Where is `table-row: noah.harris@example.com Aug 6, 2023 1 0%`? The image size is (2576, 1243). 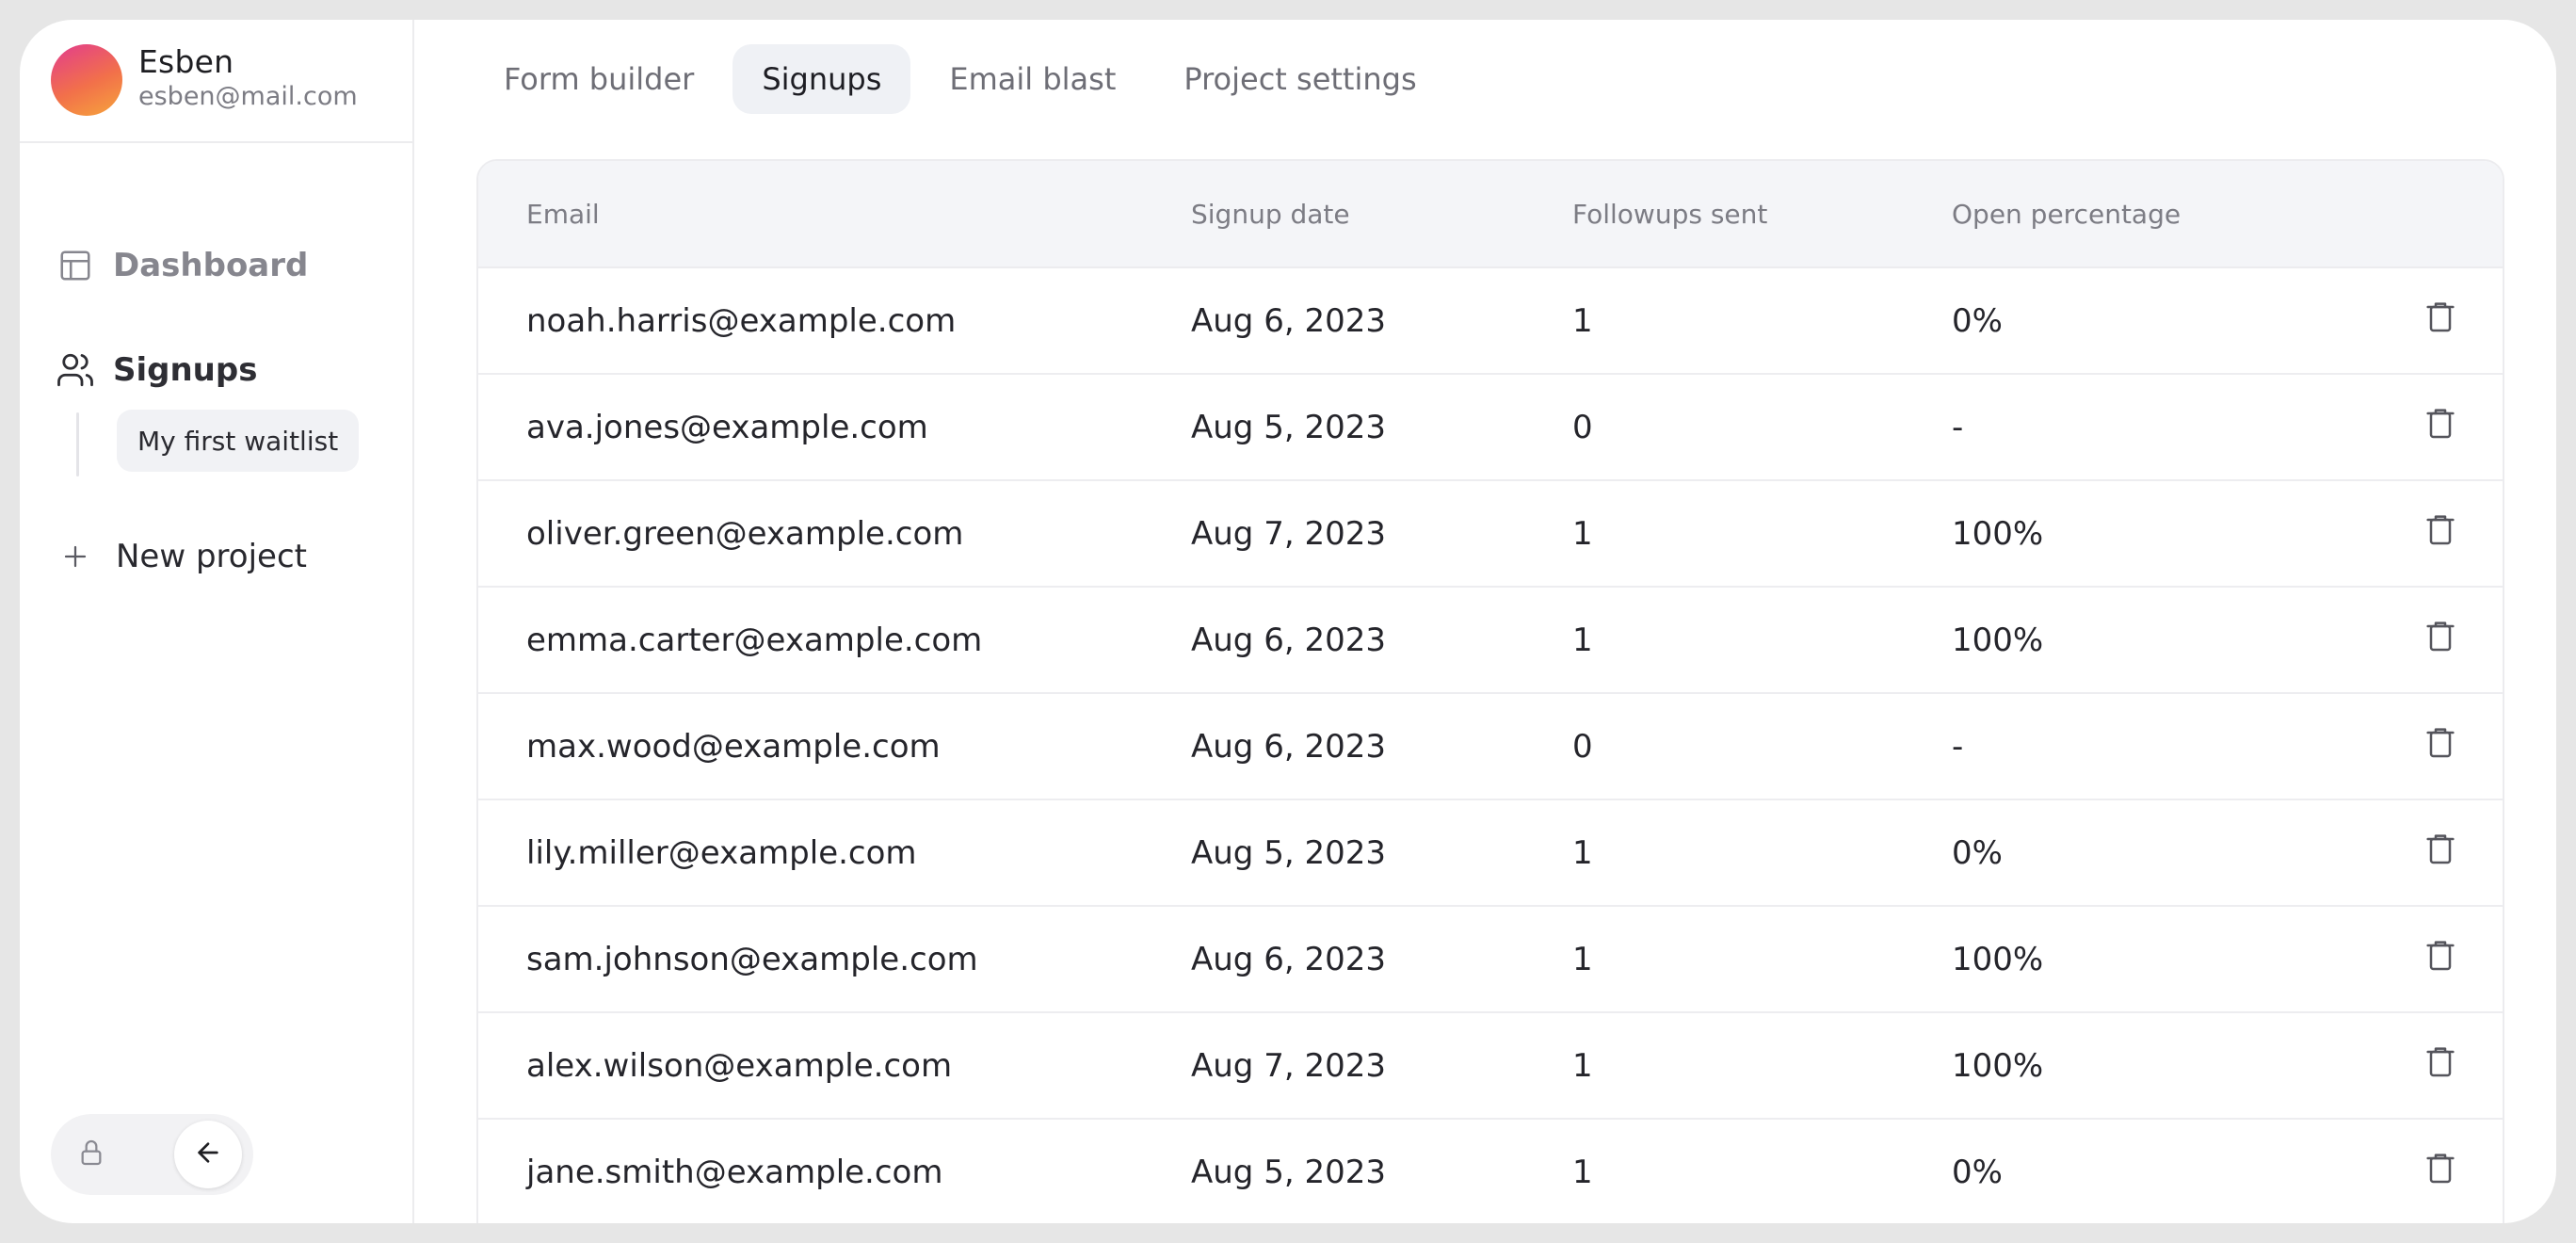 table-row: noah.harris@example.com Aug 6, 2023 1 0% is located at coordinates (1490, 322).